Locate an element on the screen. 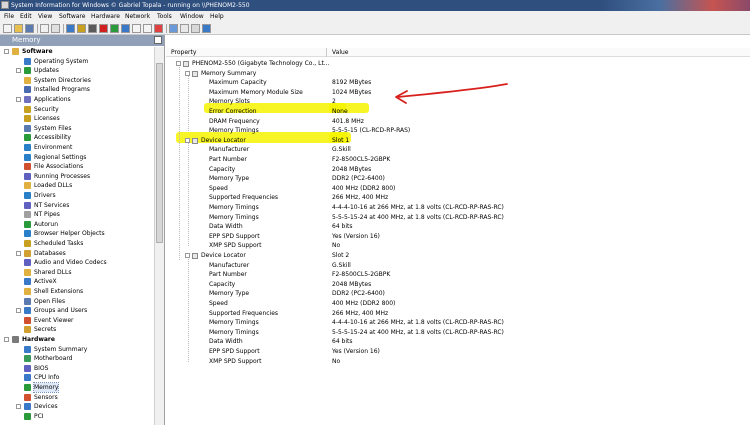 The height and width of the screenshot is (425, 750). column-property: Property is located at coordinates (183, 52).